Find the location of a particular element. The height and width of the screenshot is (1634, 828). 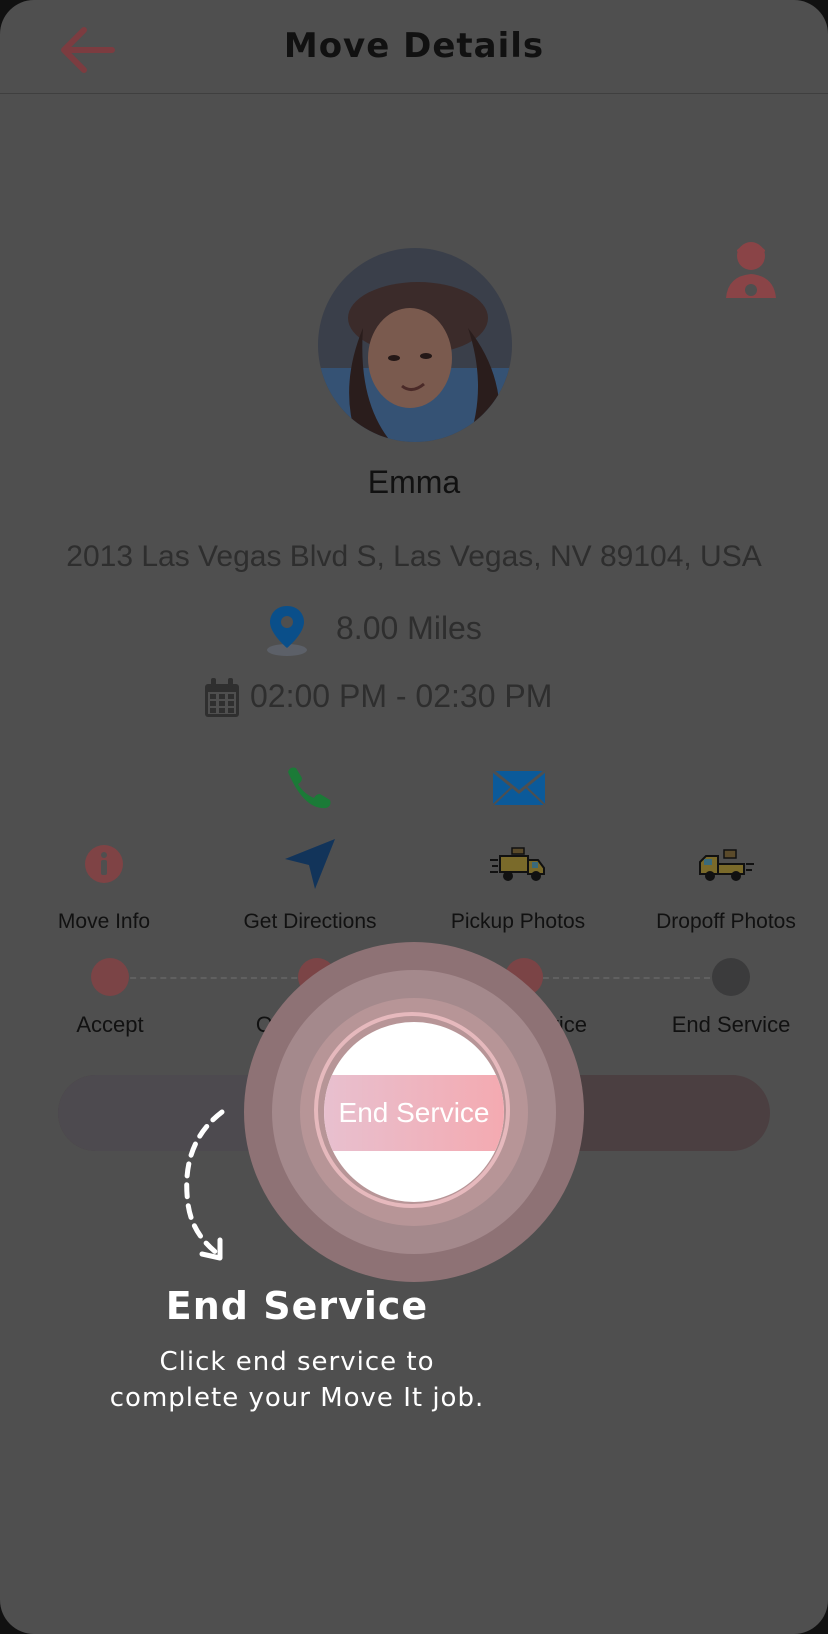

time-window-text: 02:00 PM - 02:30 PM is located at coordinates (401, 696).